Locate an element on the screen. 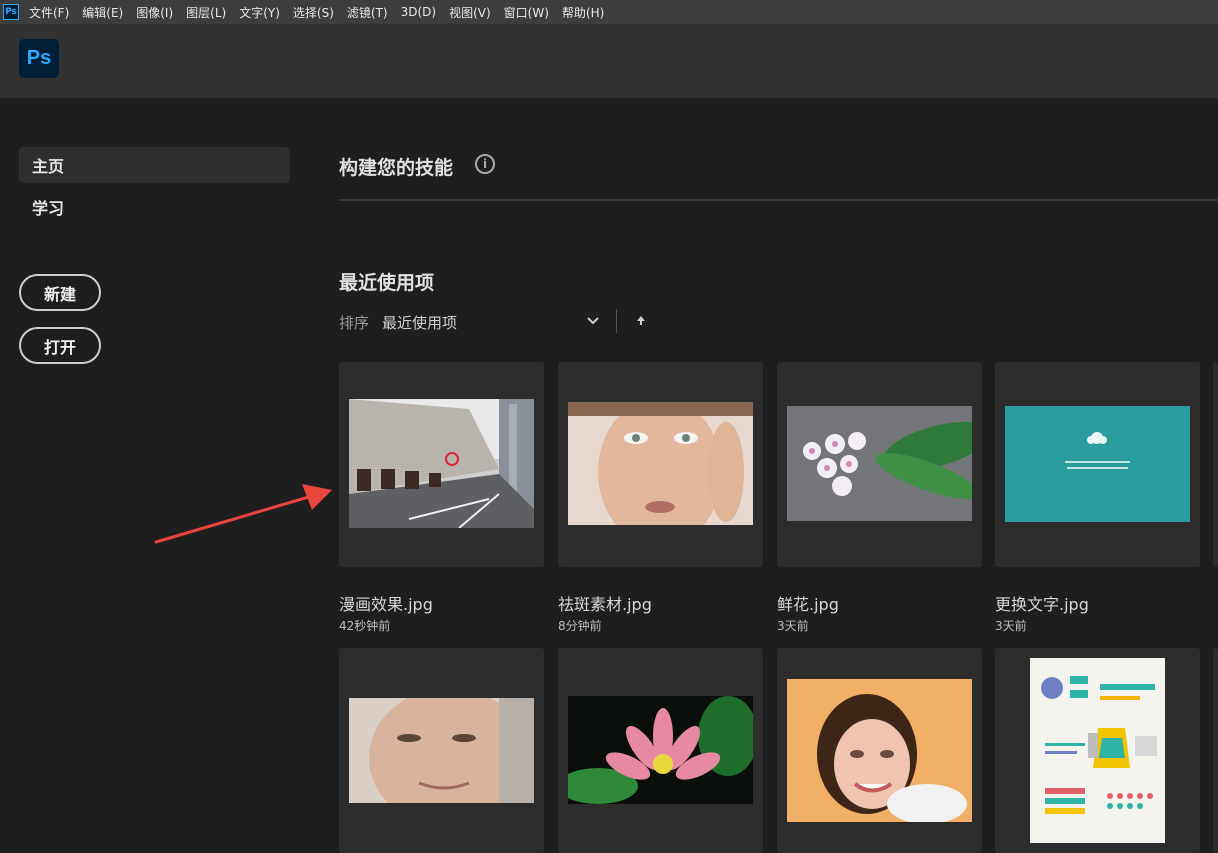  file-thumbnail-flowers is located at coordinates (879, 463).